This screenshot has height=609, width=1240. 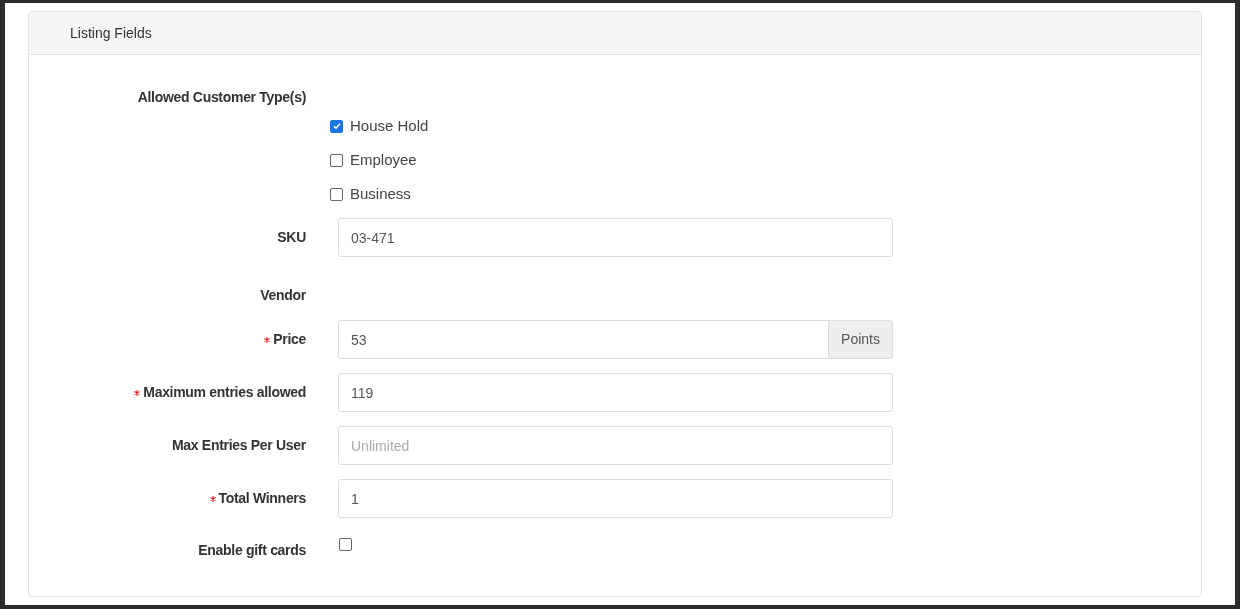 What do you see at coordinates (289, 339) in the screenshot?
I see `field-label: Price` at bounding box center [289, 339].